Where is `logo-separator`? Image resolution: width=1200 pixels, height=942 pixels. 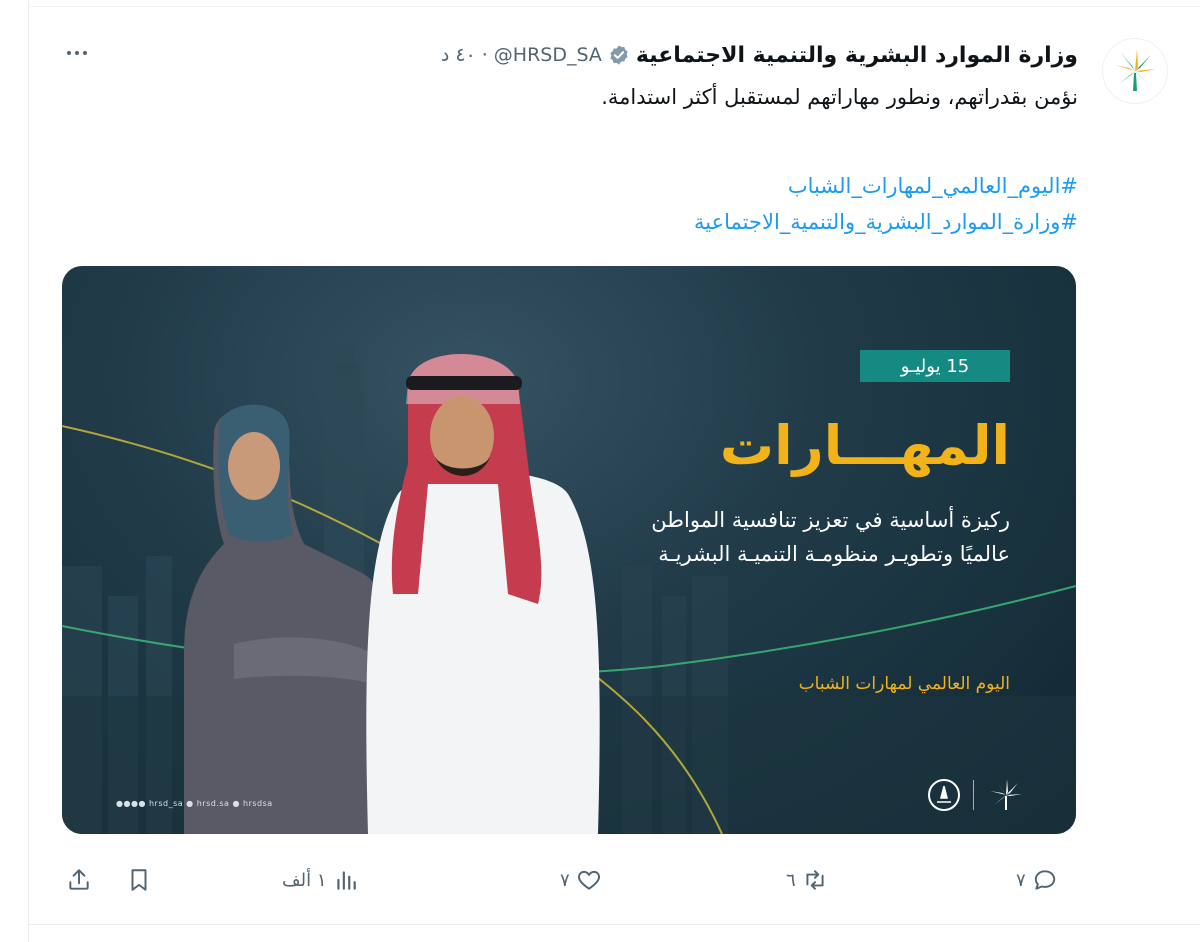
logo-separator is located at coordinates (973, 795).